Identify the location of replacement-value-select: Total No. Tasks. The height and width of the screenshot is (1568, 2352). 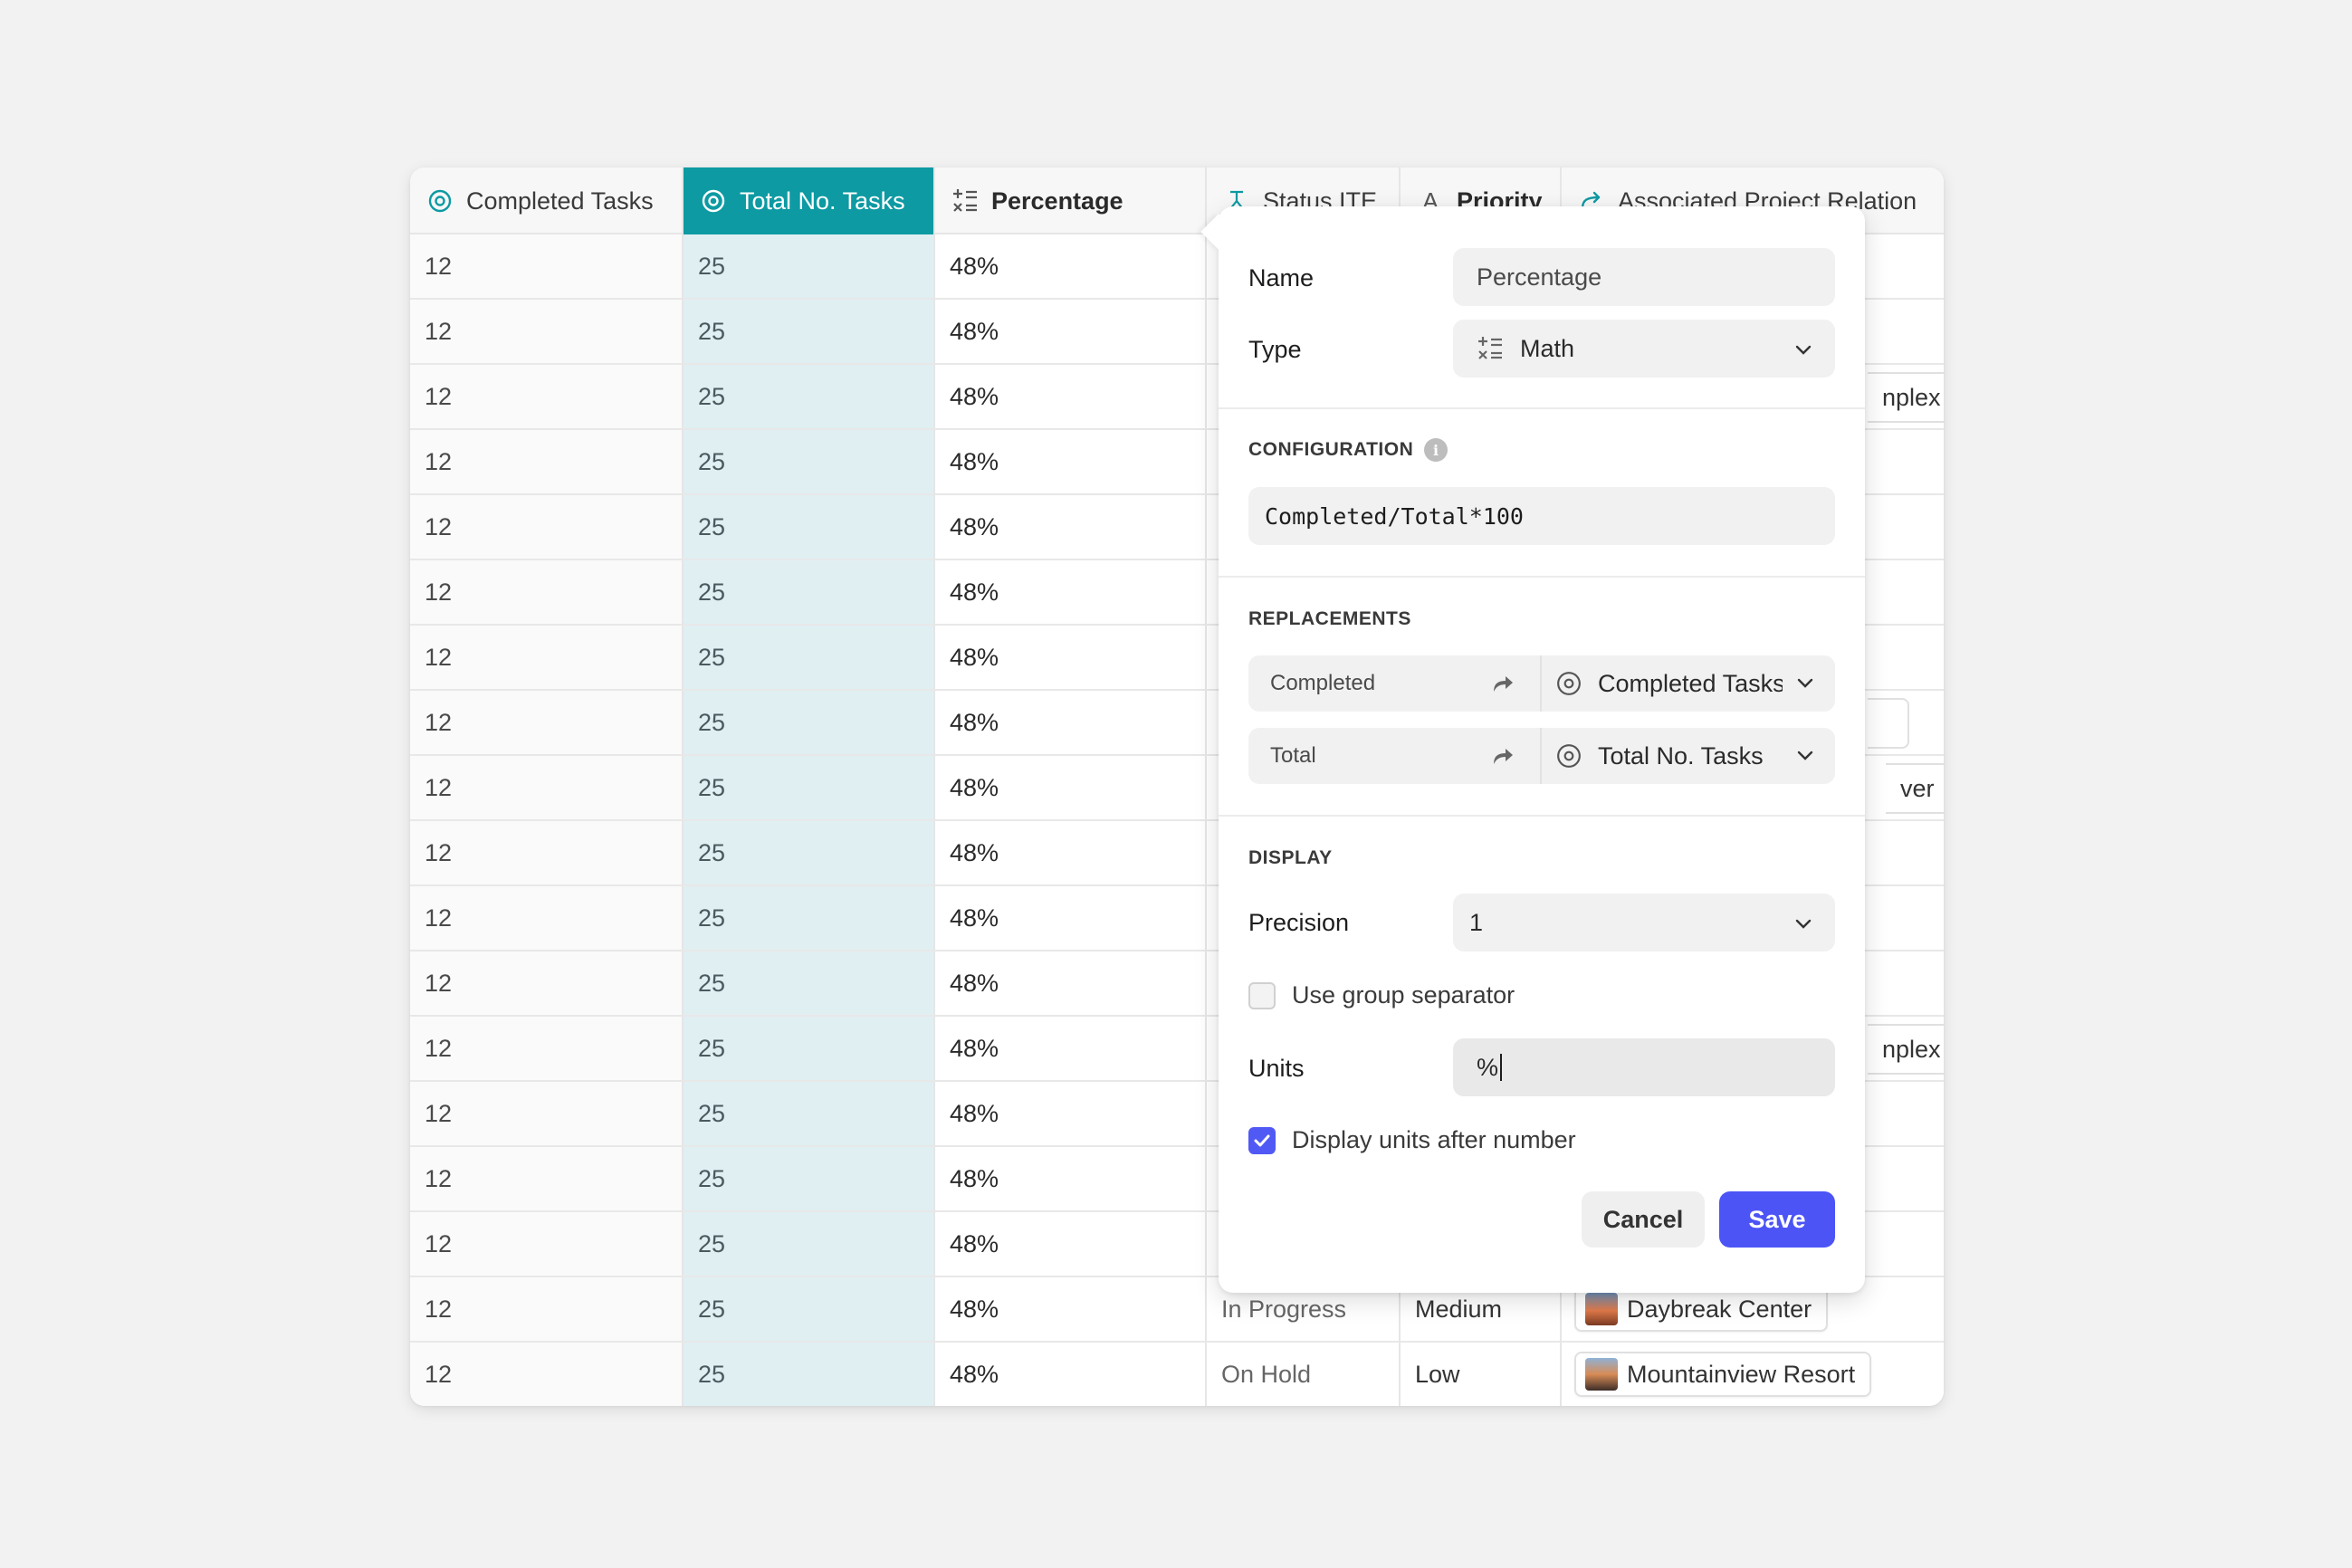
(1669, 756).